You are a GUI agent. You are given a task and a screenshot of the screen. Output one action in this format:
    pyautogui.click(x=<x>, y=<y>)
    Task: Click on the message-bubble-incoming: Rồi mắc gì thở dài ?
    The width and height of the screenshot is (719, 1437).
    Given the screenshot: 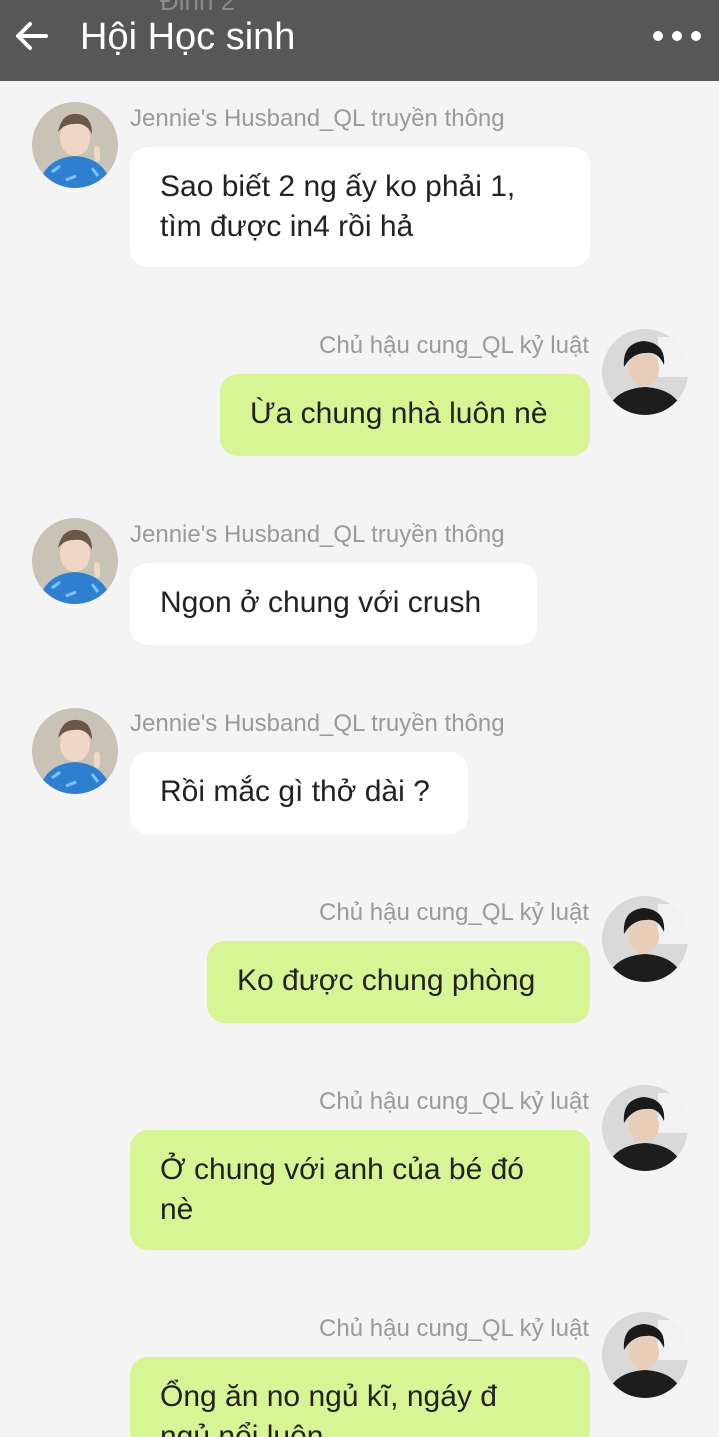 What is the action you would take?
    pyautogui.click(x=299, y=793)
    